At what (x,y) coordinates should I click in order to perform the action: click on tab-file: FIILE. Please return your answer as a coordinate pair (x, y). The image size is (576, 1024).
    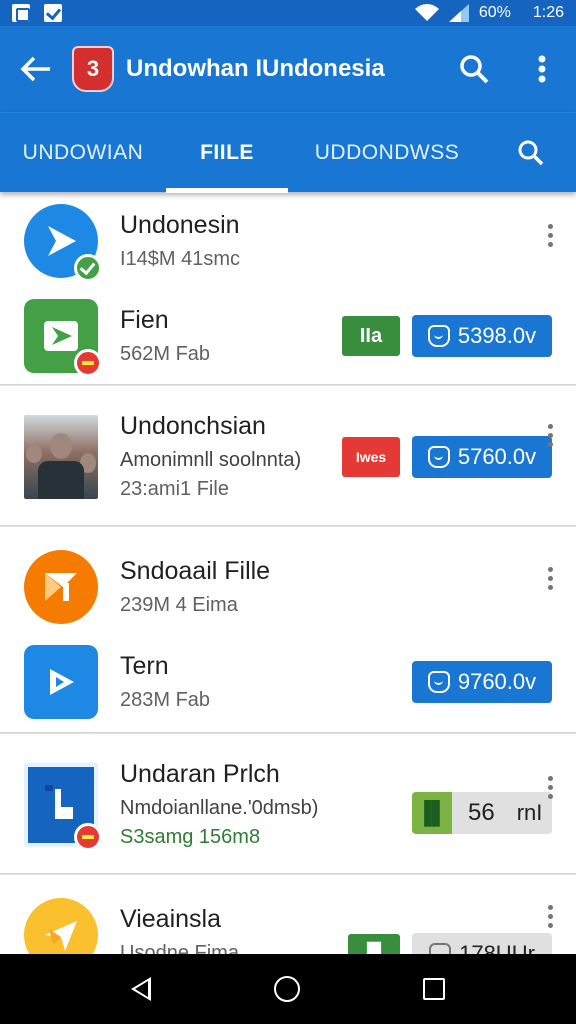
    Looking at the image, I should click on (227, 153).